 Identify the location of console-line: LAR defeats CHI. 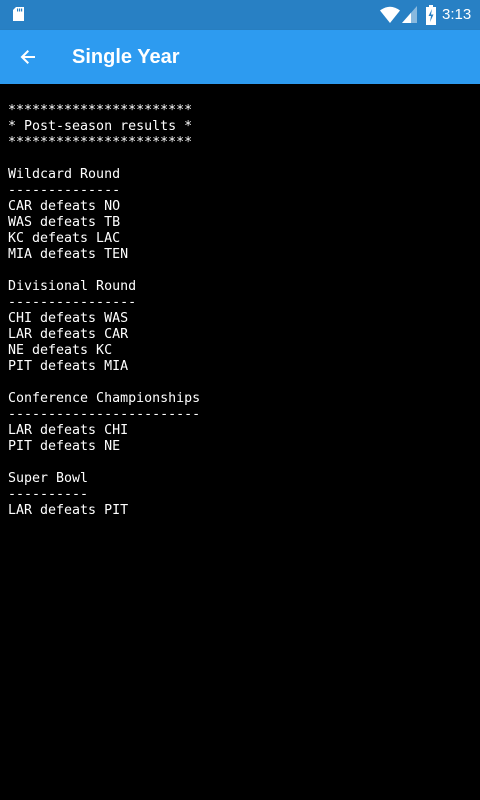
(68, 430).